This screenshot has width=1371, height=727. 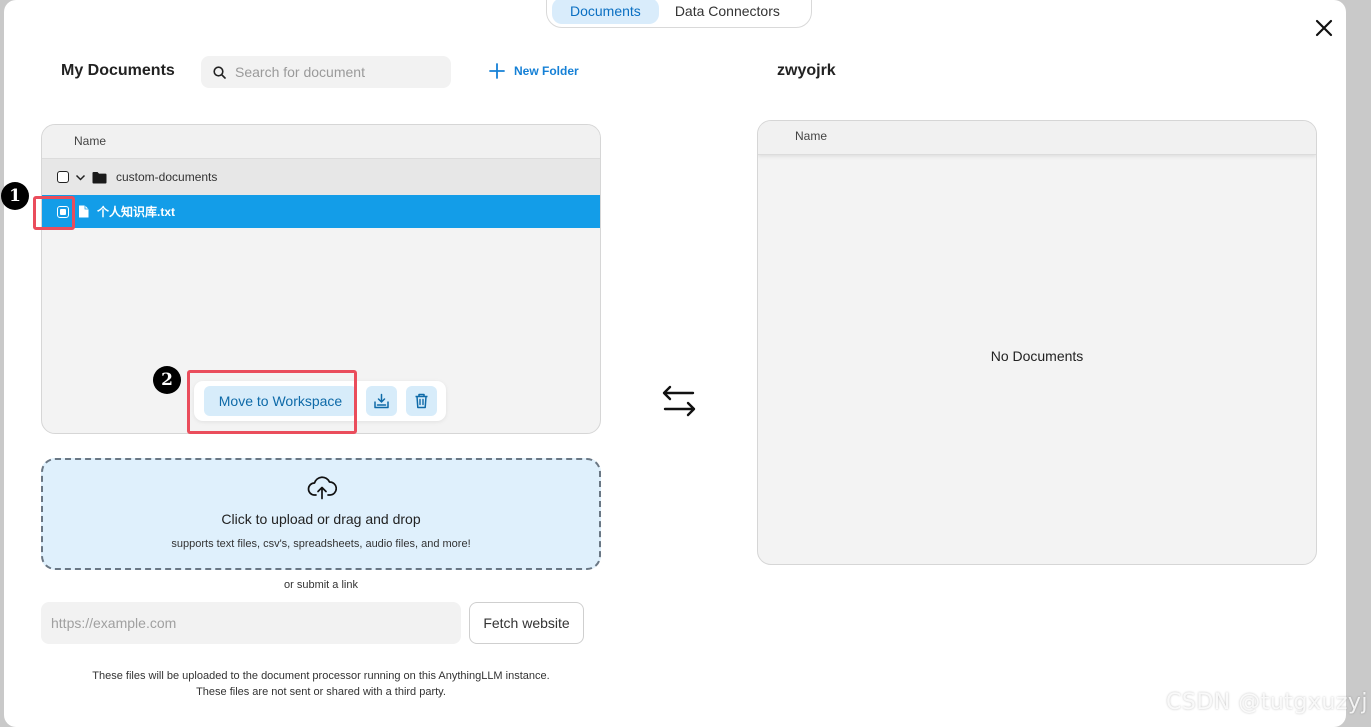 I want to click on file-row: 个人知识库.txt, so click(x=321, y=211).